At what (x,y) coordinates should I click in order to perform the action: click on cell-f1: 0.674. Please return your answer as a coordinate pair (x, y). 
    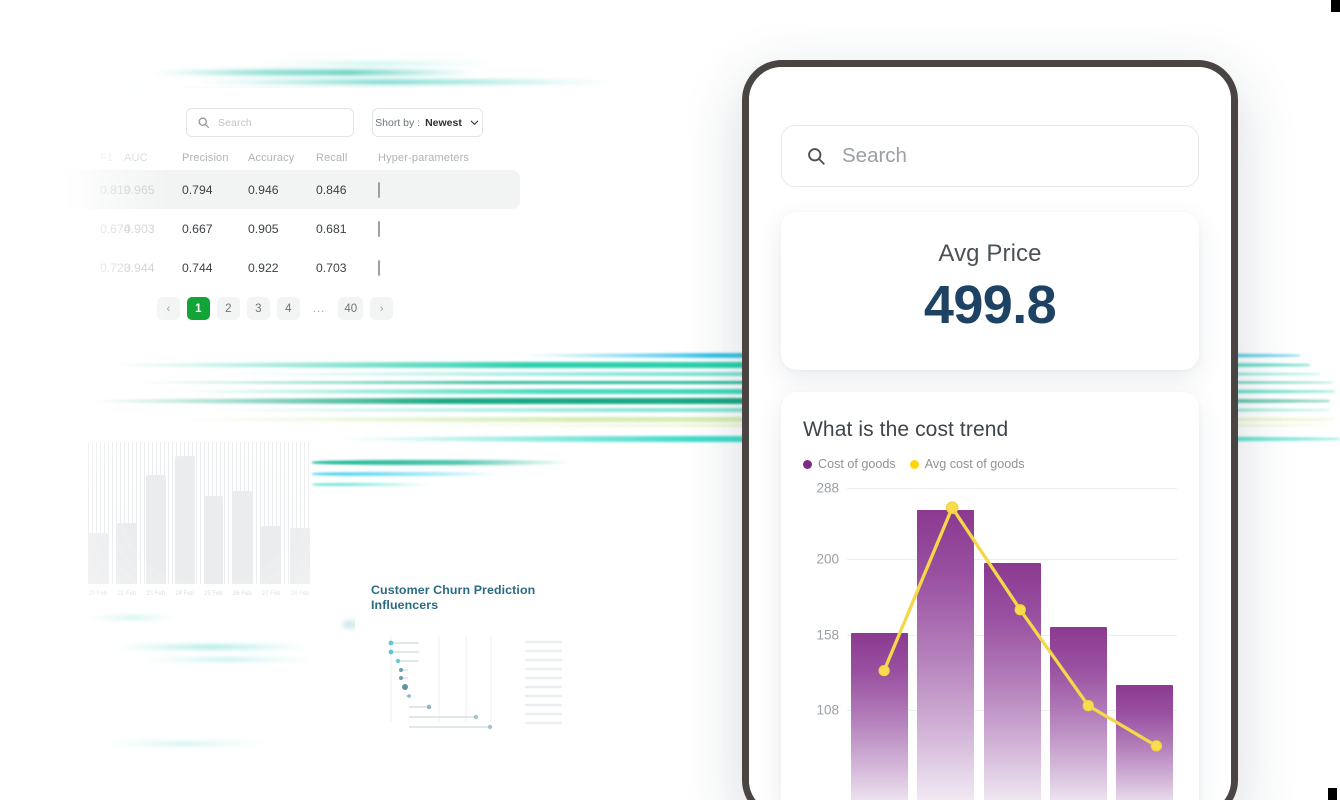
    Looking at the image, I should click on (115, 228).